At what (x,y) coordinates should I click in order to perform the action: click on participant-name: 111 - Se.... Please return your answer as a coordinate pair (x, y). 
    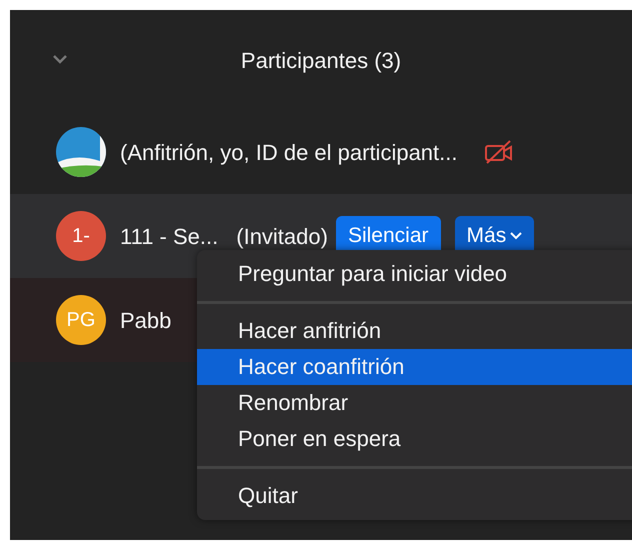
    Looking at the image, I should click on (169, 236).